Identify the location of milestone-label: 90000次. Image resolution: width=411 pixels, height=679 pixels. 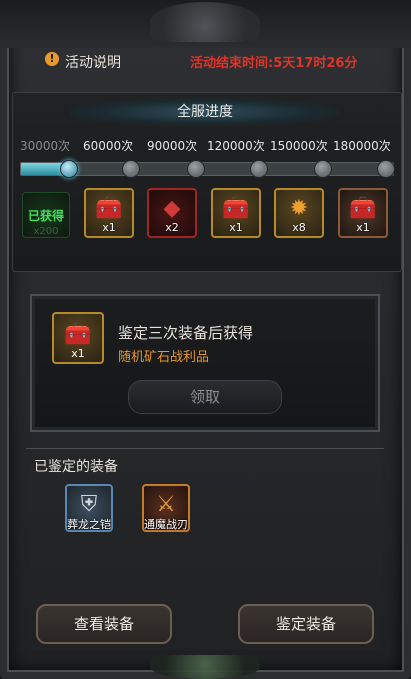
(172, 146).